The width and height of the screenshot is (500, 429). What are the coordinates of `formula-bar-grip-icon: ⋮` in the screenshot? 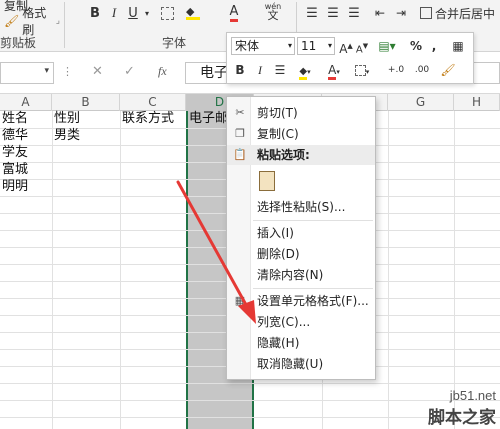 It's located at (67, 71).